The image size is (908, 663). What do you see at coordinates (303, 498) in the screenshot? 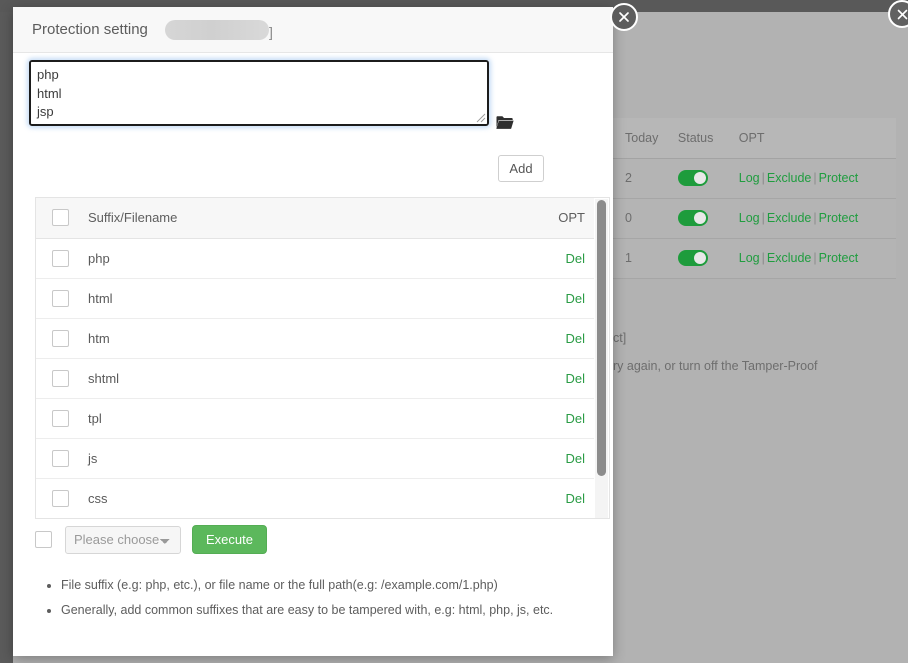
I see `row-suffix-name: css` at bounding box center [303, 498].